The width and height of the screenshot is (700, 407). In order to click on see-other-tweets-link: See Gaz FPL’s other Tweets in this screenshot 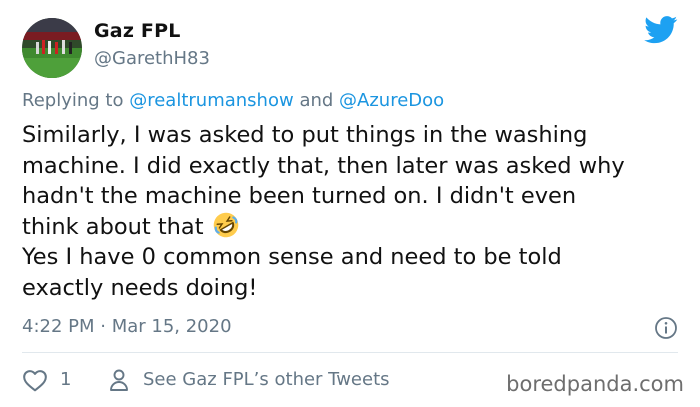, I will do `click(266, 379)`.